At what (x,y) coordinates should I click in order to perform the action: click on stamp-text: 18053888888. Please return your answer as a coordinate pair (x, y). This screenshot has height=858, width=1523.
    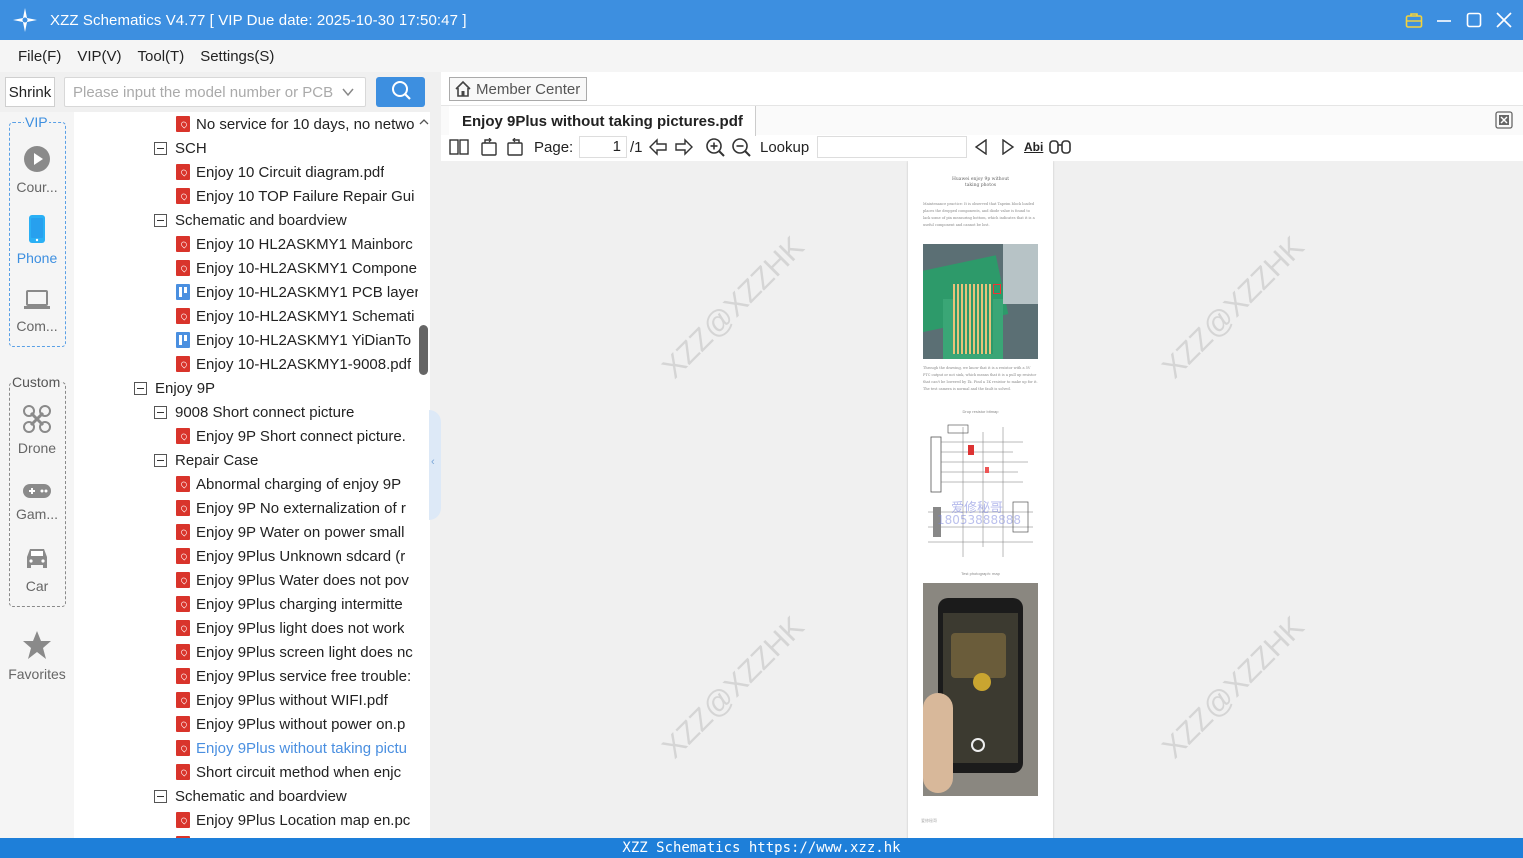
    Looking at the image, I should click on (979, 520).